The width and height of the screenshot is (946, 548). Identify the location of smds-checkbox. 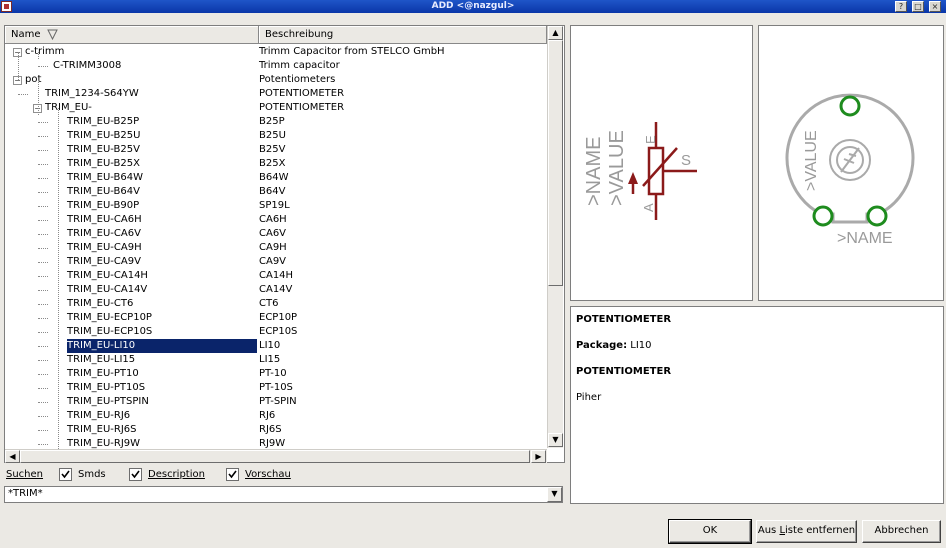
(65, 474).